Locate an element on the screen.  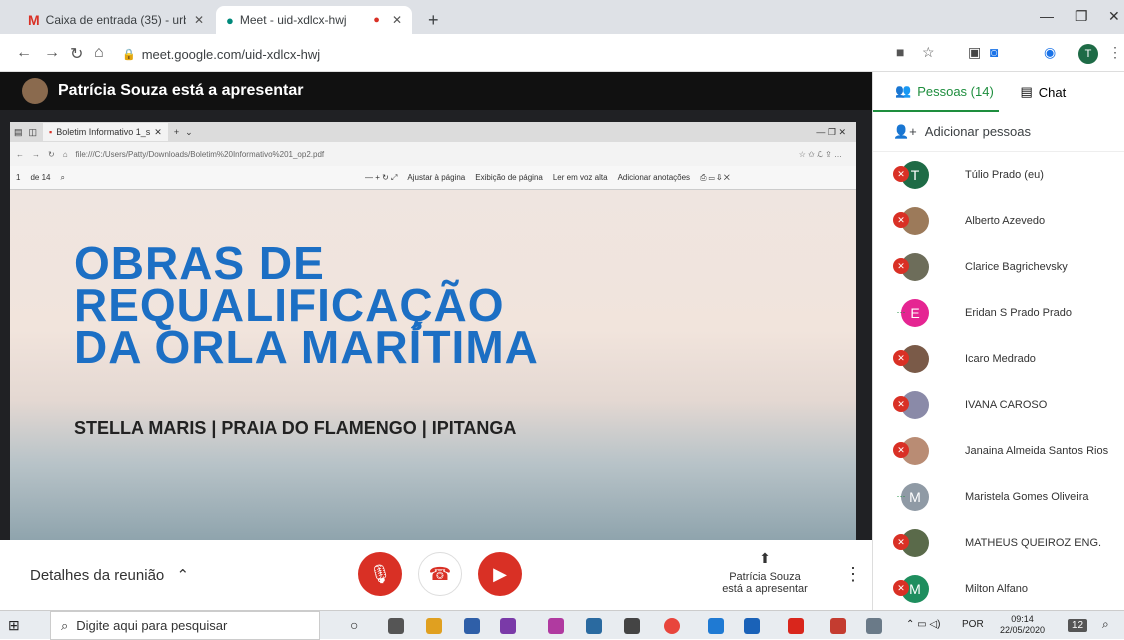
add-people-label: Adicionar pessoas is located at coordinates (978, 131).